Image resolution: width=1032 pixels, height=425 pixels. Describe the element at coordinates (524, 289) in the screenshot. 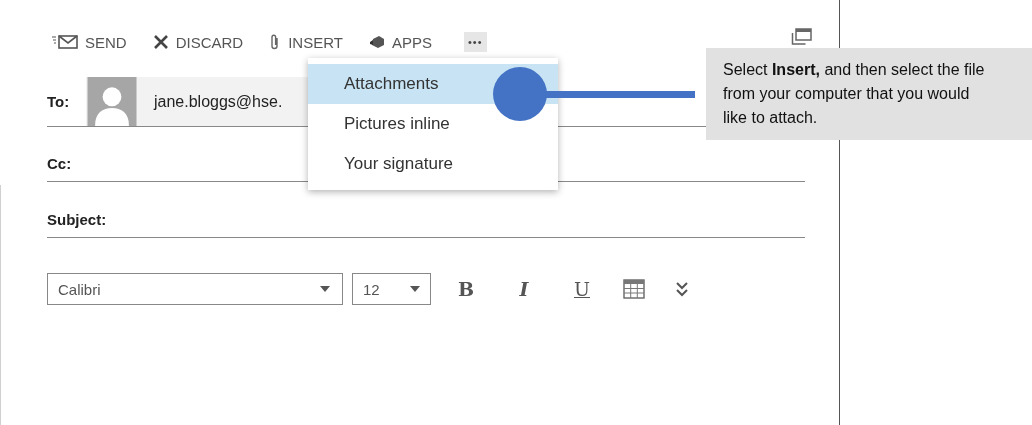

I see `italic-button: I` at that location.